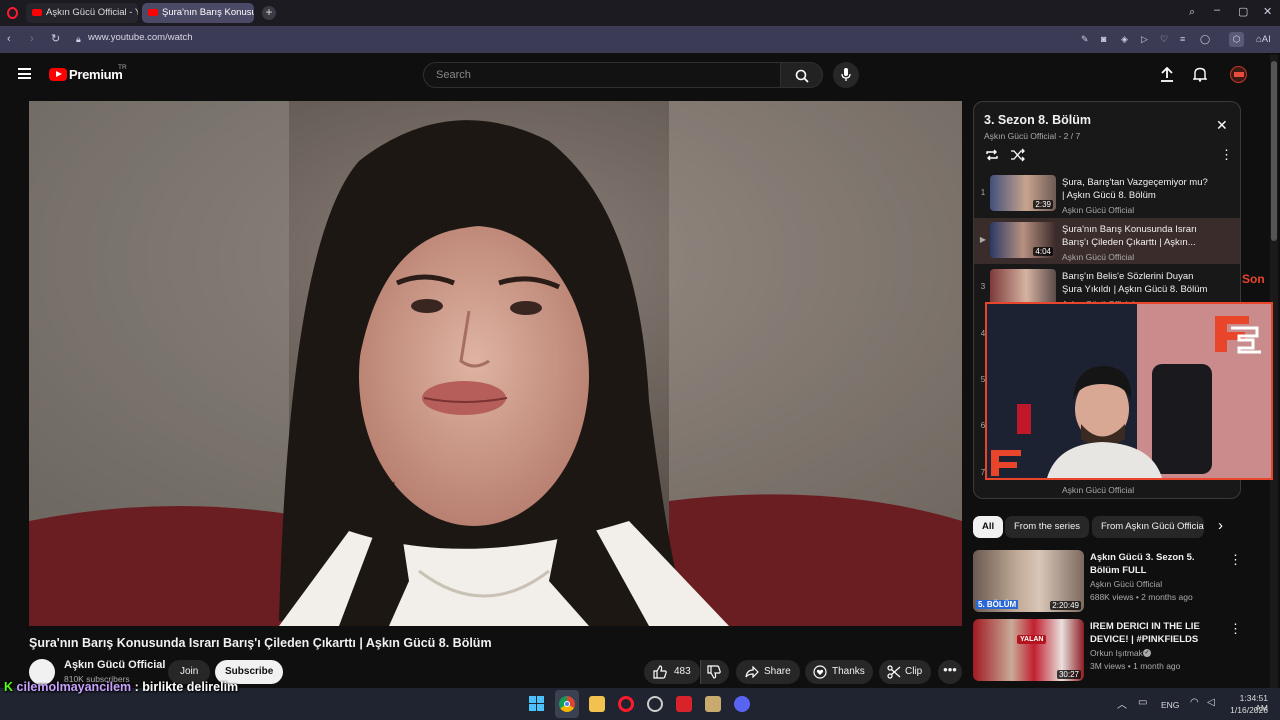 This screenshot has width=1280, height=720. I want to click on upload-icon, so click(1167, 74).